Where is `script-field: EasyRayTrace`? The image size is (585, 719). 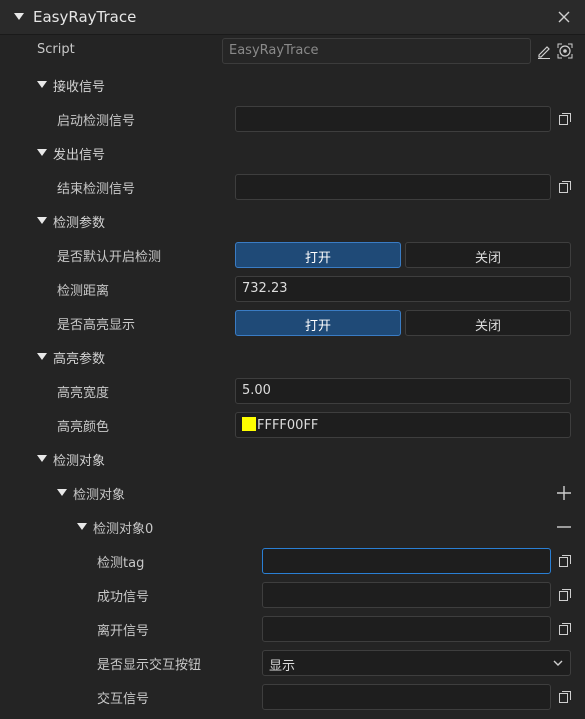 script-field: EasyRayTrace is located at coordinates (376, 51).